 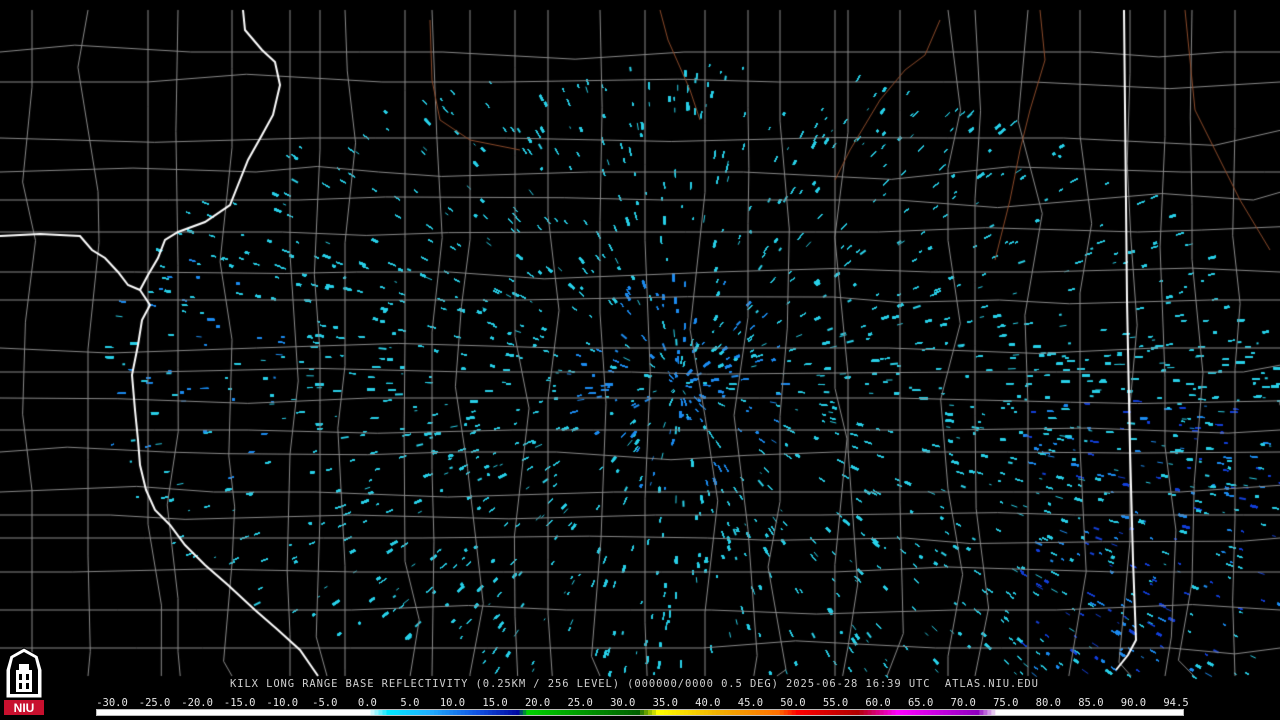 What do you see at coordinates (1133, 703) in the screenshot?
I see `colorbar-tick-label: 90.0` at bounding box center [1133, 703].